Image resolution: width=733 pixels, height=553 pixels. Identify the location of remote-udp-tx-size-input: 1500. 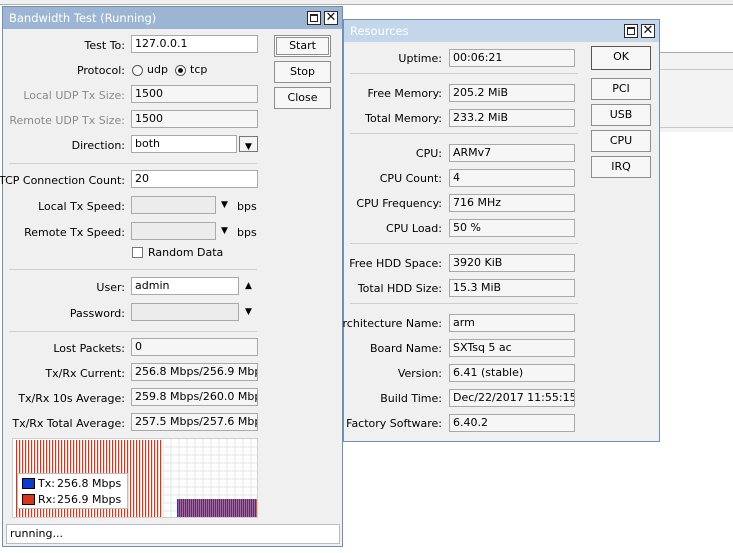
(194, 119).